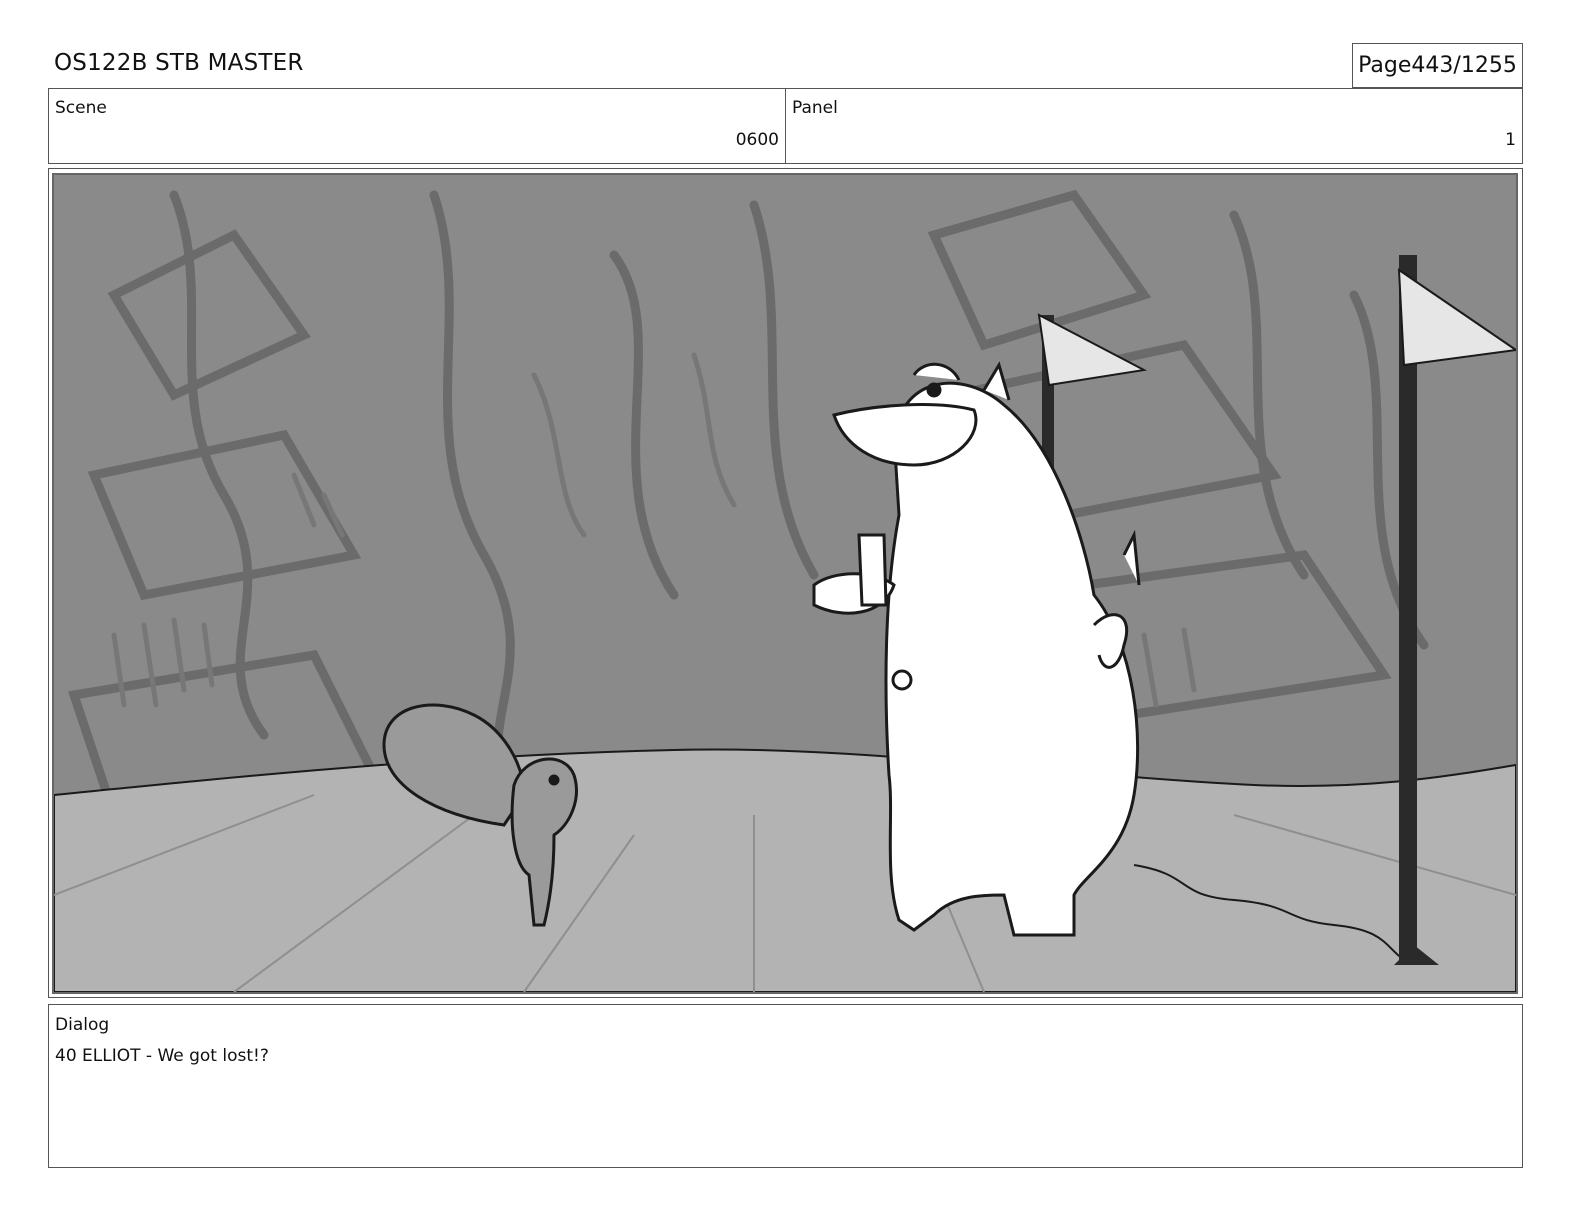 Image resolution: width=1584 pixels, height=1224 pixels. What do you see at coordinates (81, 108) in the screenshot?
I see `scene-label: Scene` at bounding box center [81, 108].